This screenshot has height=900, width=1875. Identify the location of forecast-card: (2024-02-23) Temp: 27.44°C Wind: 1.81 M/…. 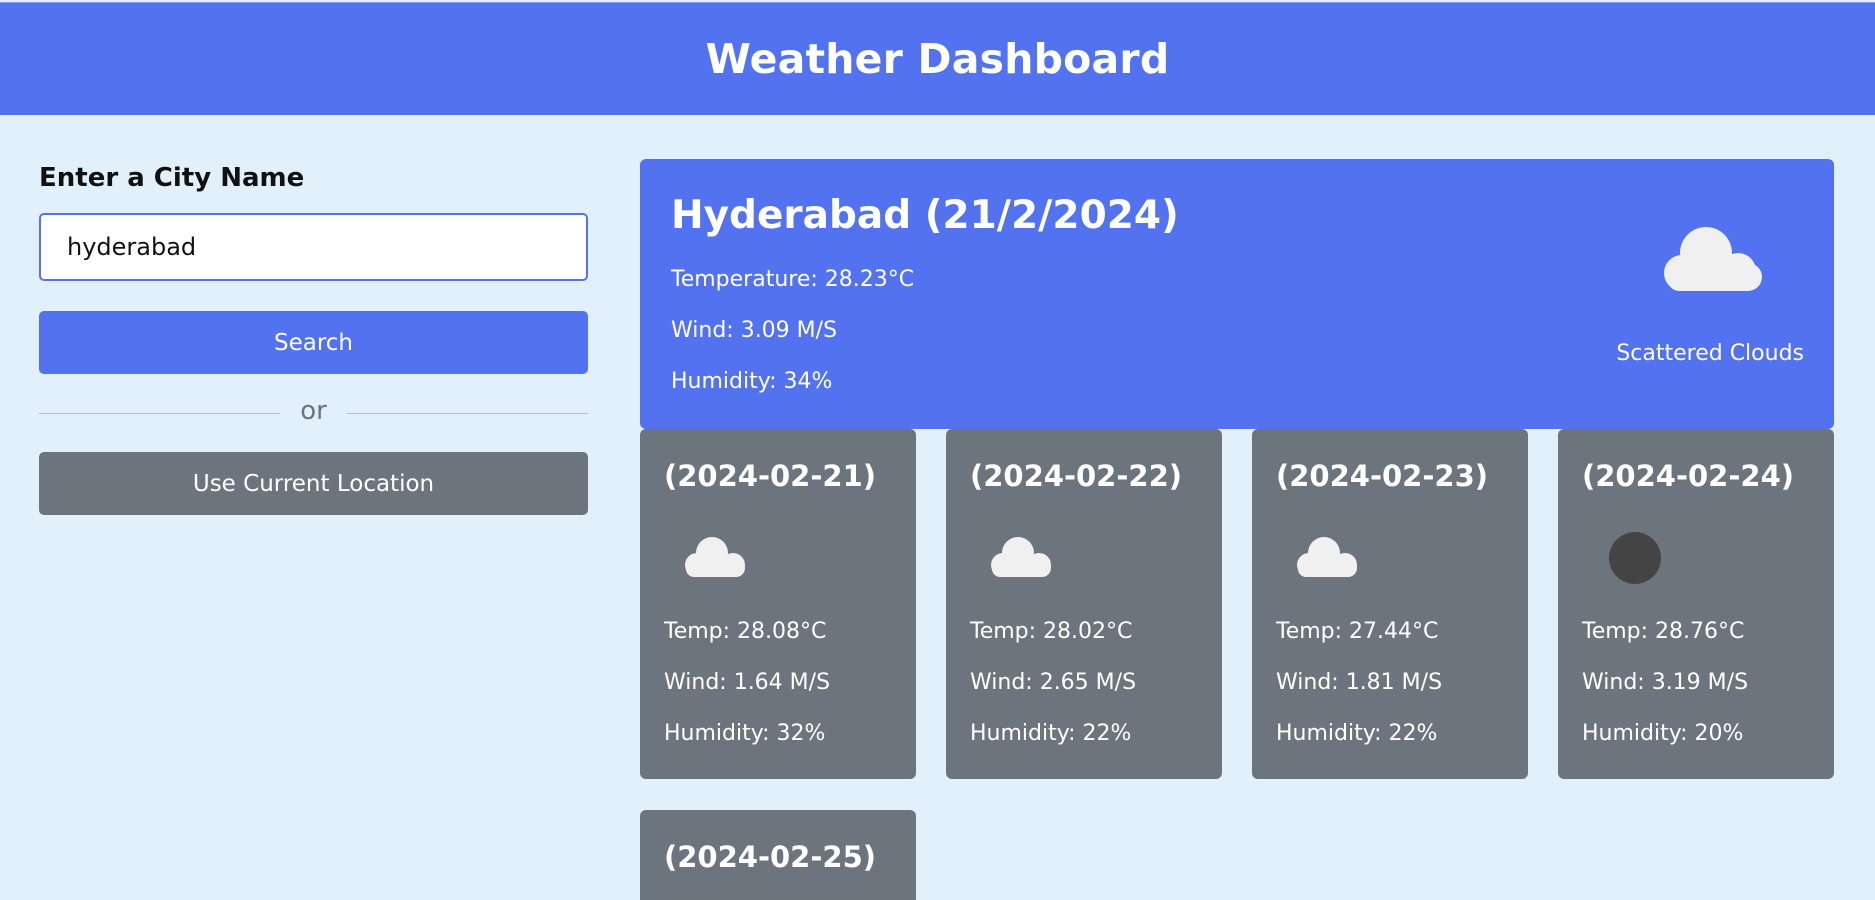
(1390, 604).